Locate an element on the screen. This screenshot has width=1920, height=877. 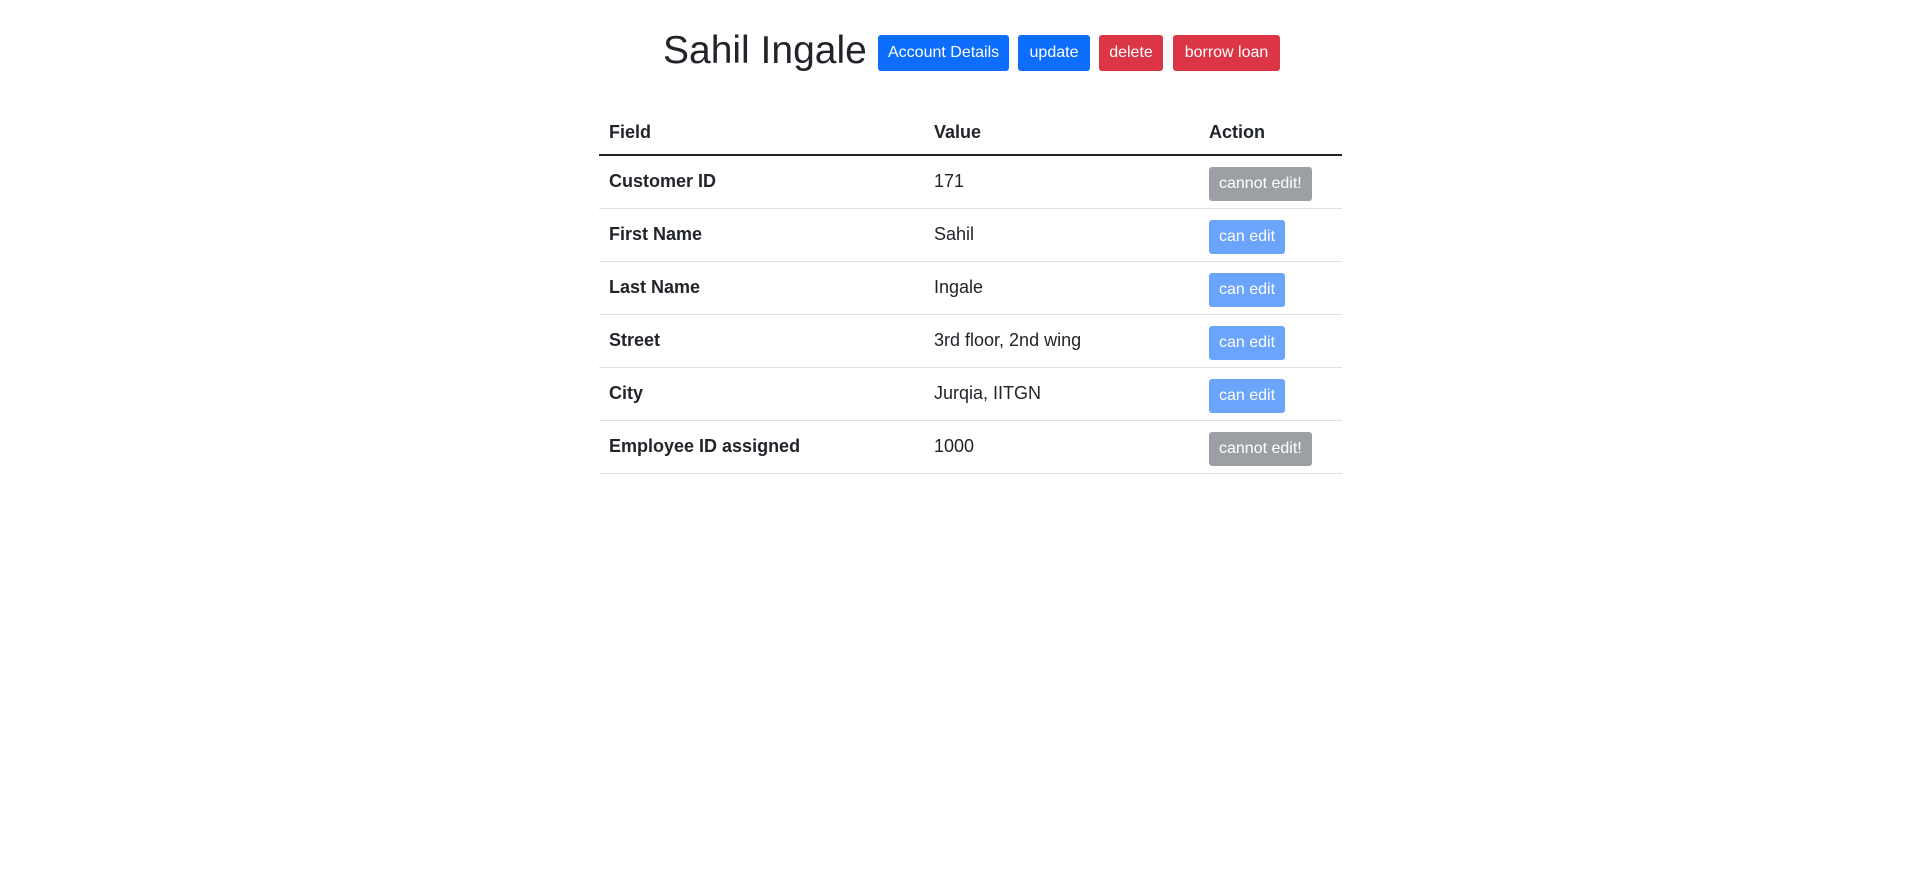
account-details-button: Account Details is located at coordinates (943, 53).